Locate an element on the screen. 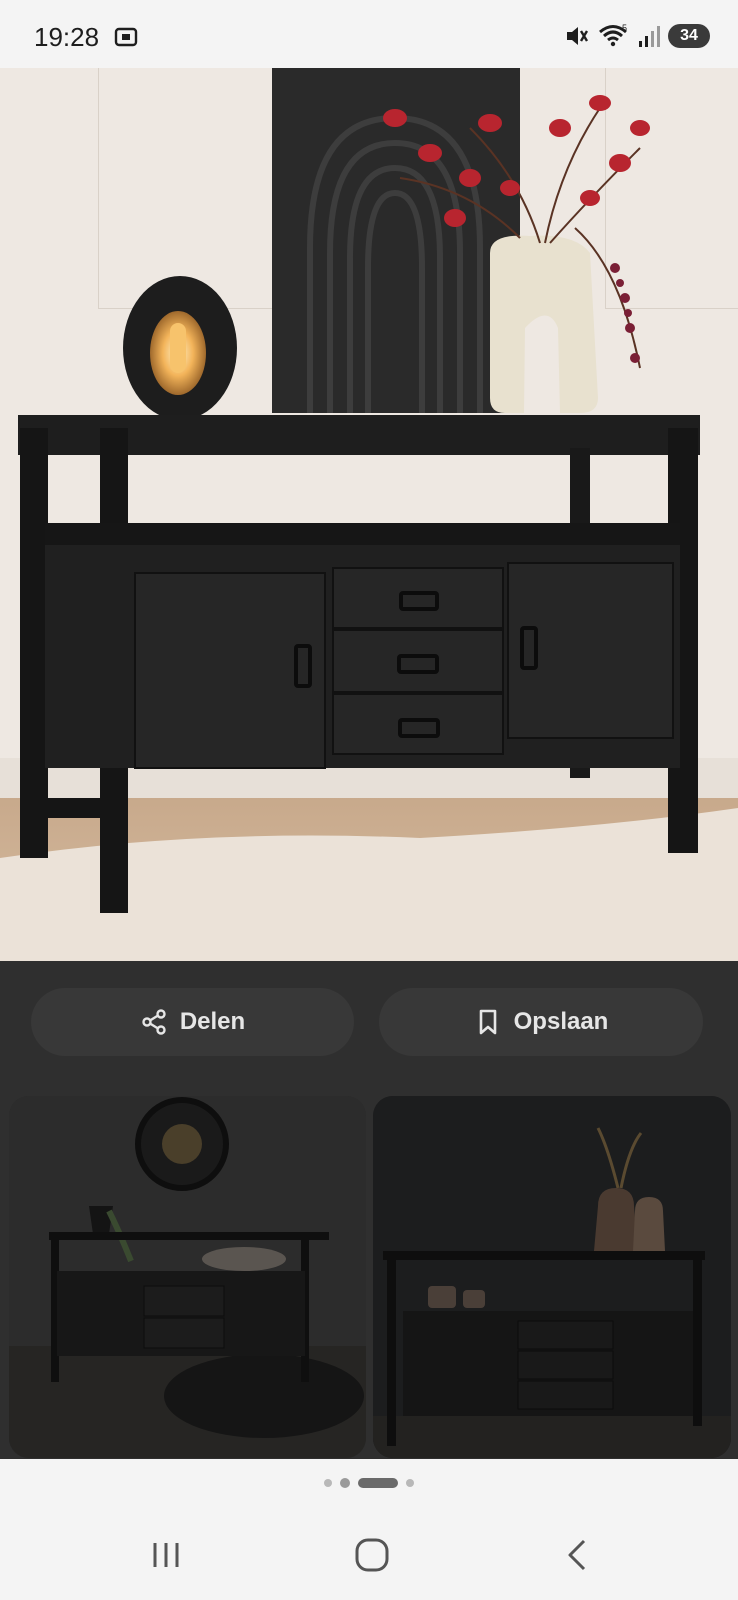 This screenshot has width=738, height=1600. status-icons: 5 34 is located at coordinates (637, 36).